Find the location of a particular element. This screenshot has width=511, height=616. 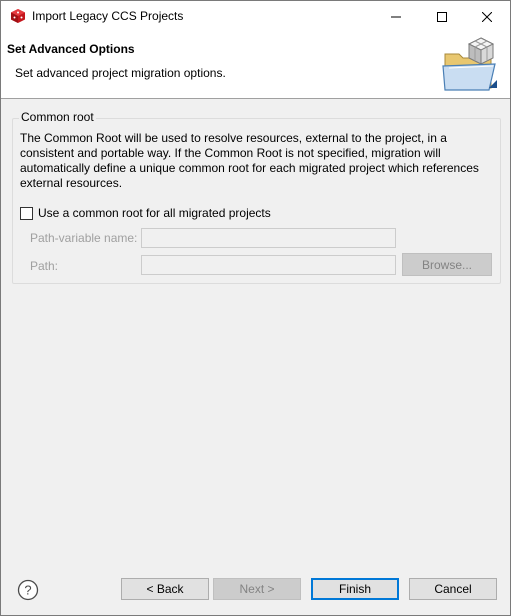

window-title: Import Legacy CCS Projects is located at coordinates (108, 16).